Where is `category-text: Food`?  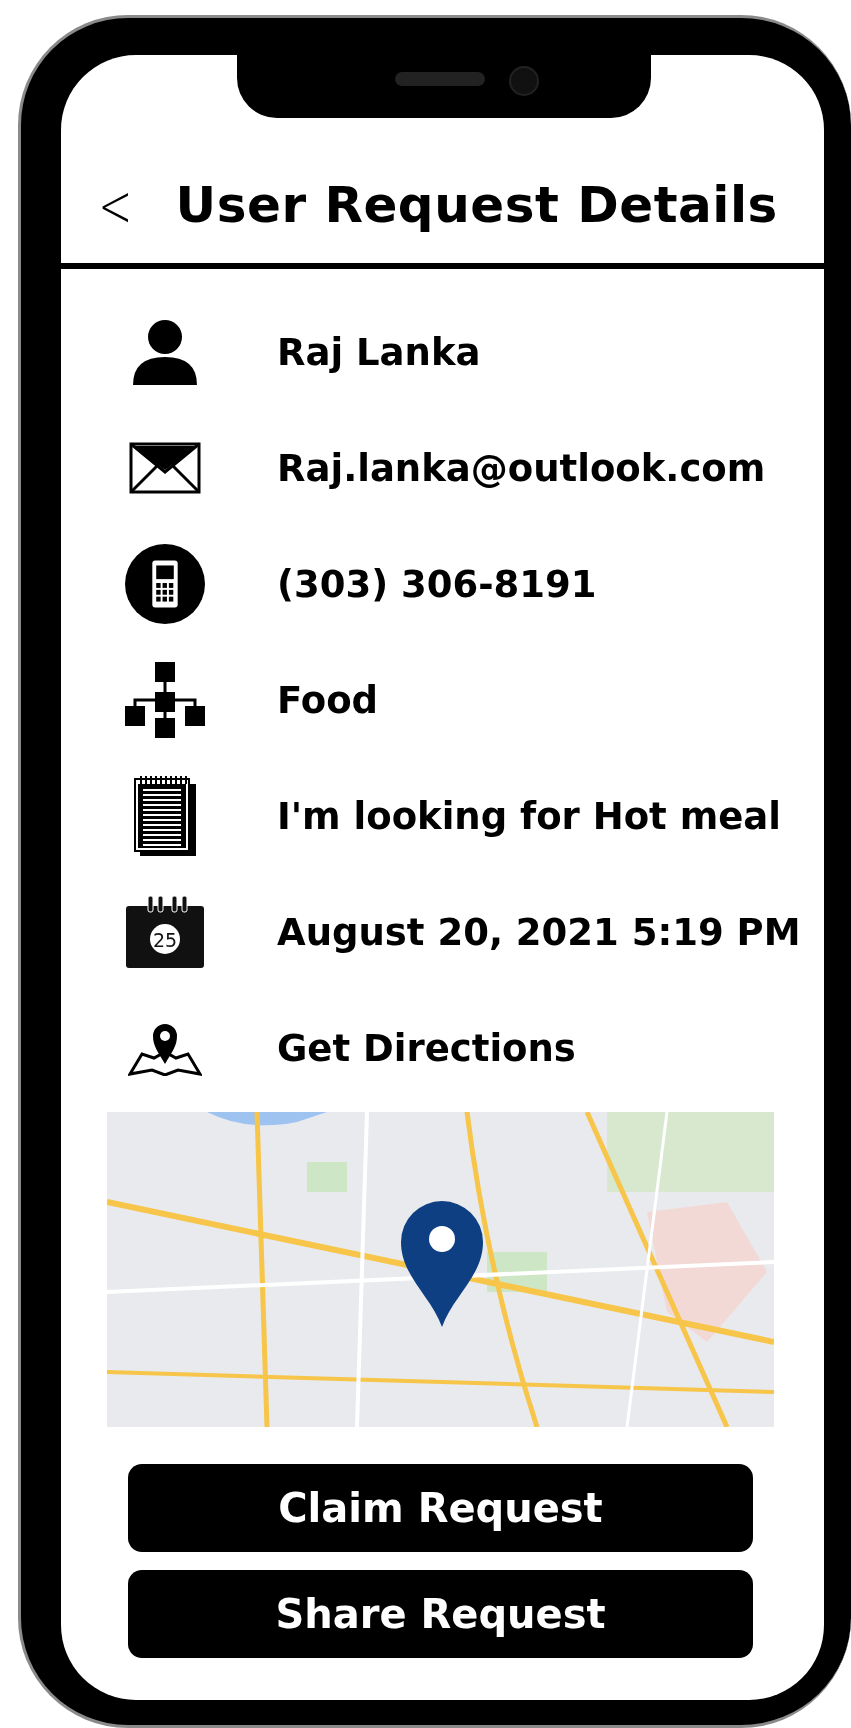
category-text: Food is located at coordinates (328, 700).